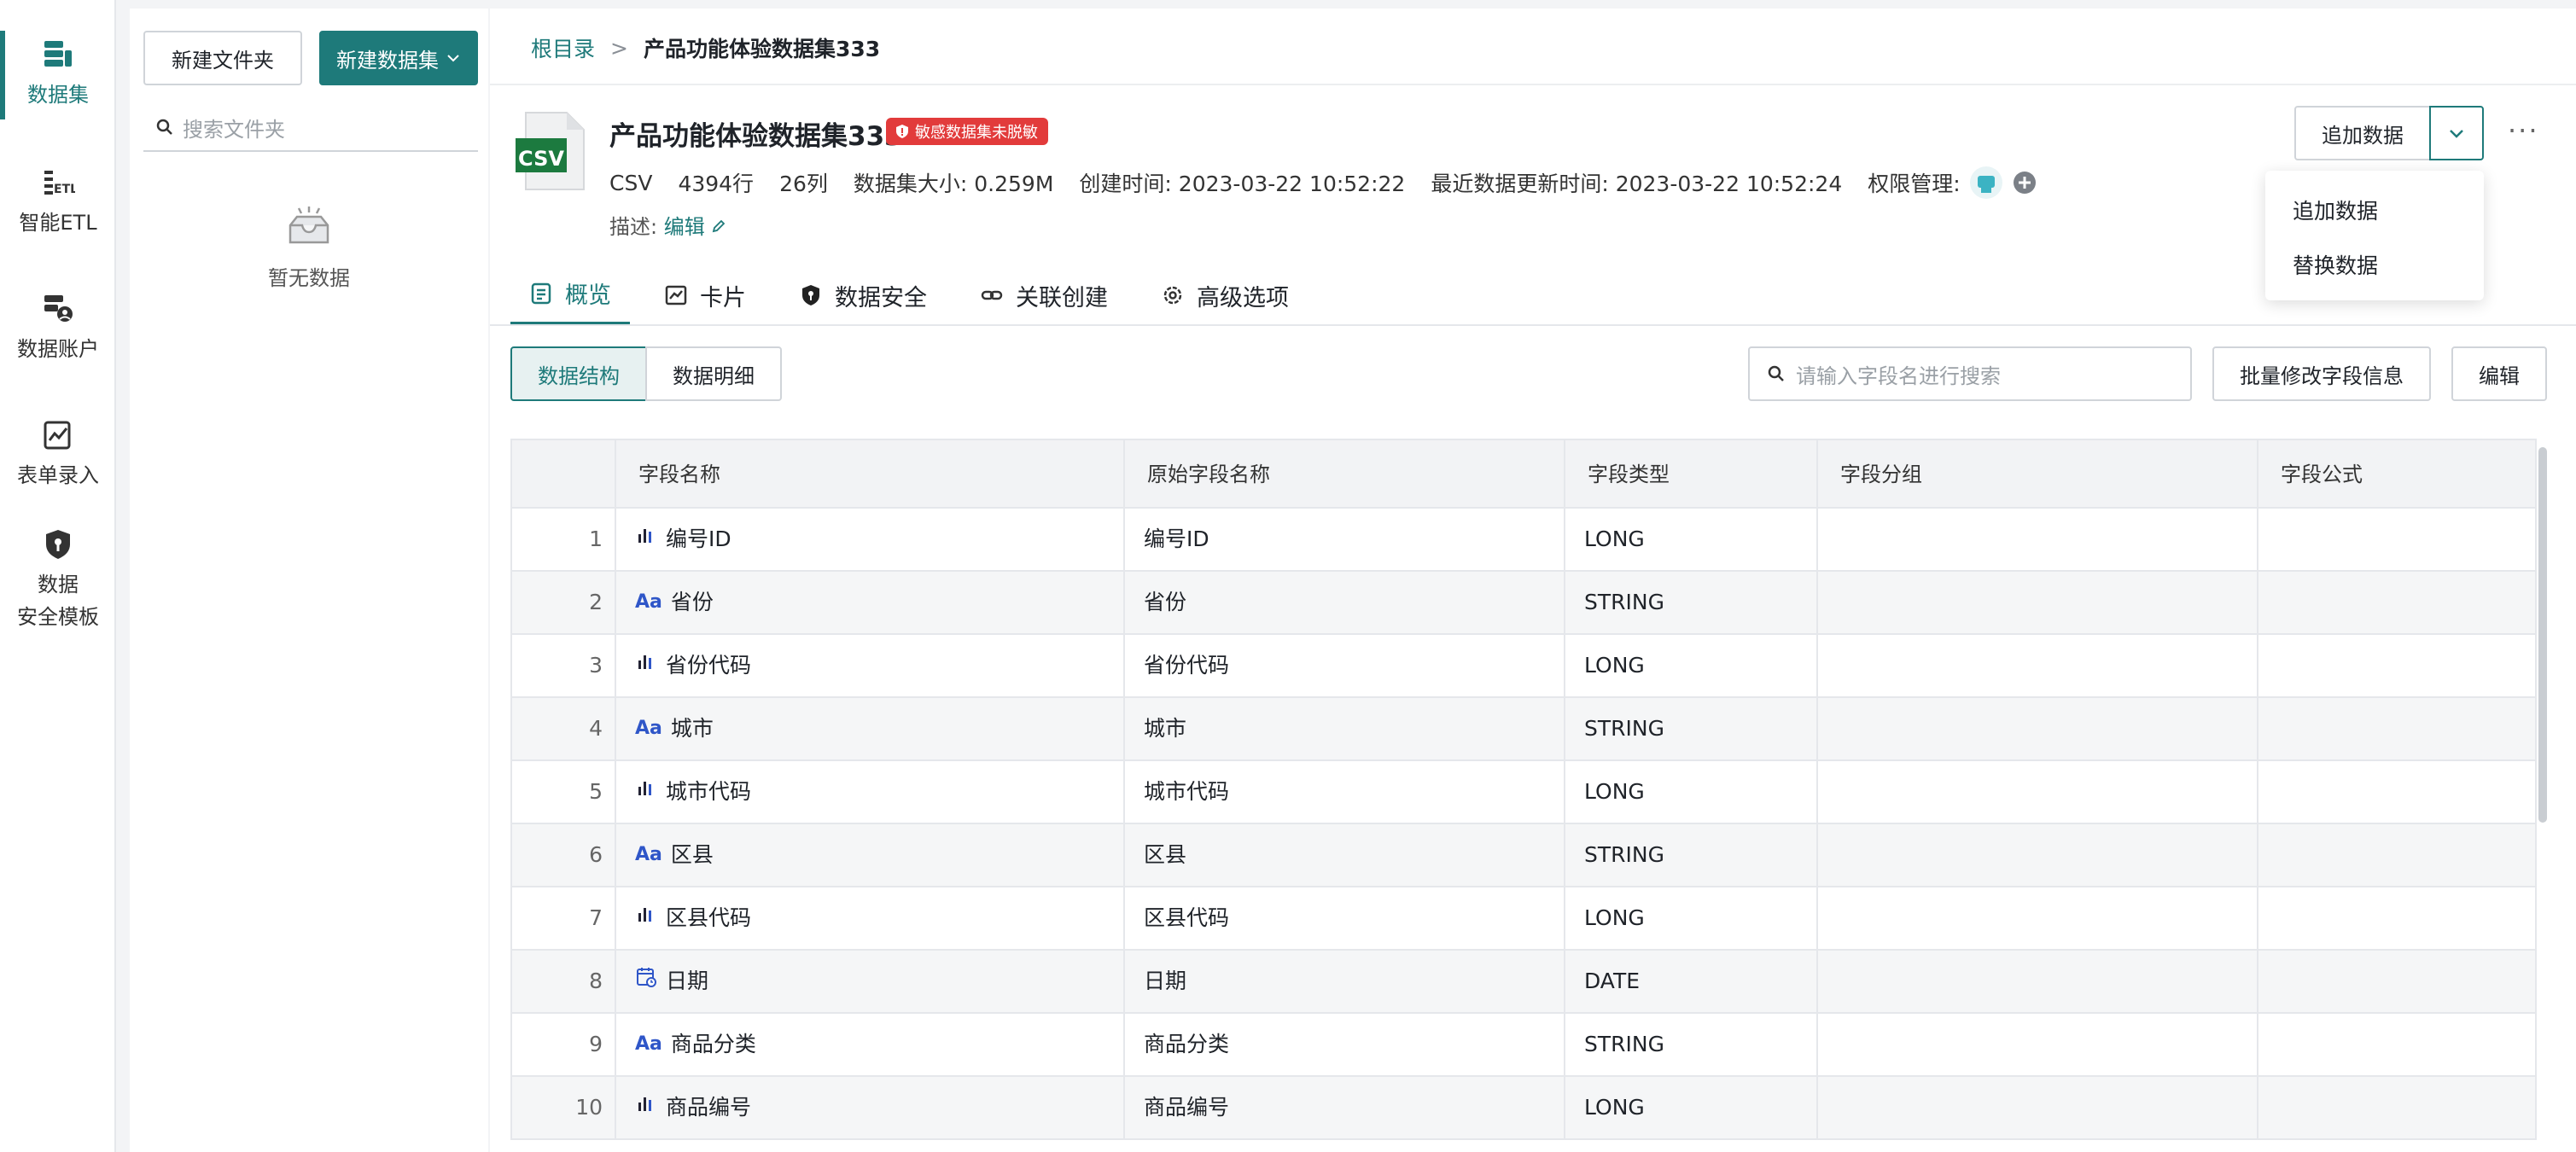  Describe the element at coordinates (1044, 295) in the screenshot. I see `tab-link-create: 关联创建` at that location.